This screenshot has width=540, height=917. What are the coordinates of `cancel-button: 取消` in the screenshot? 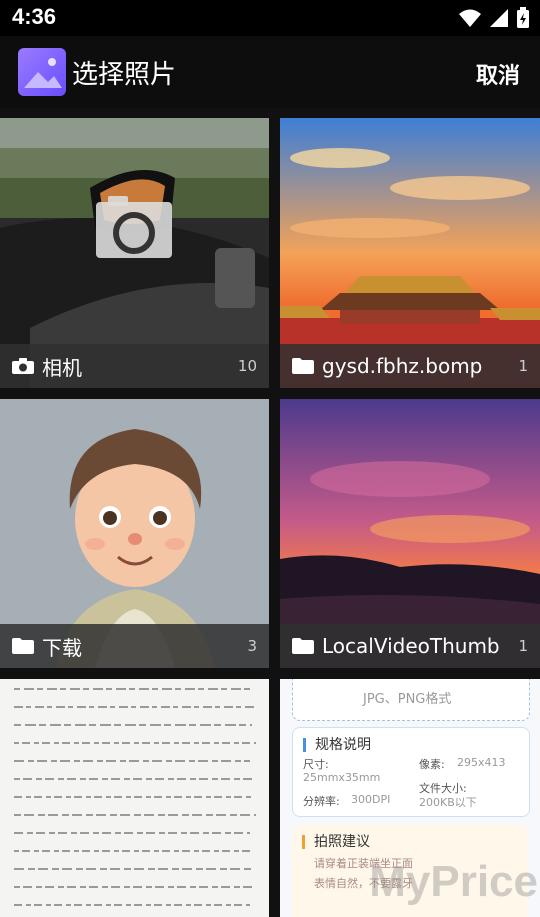 It's located at (498, 74).